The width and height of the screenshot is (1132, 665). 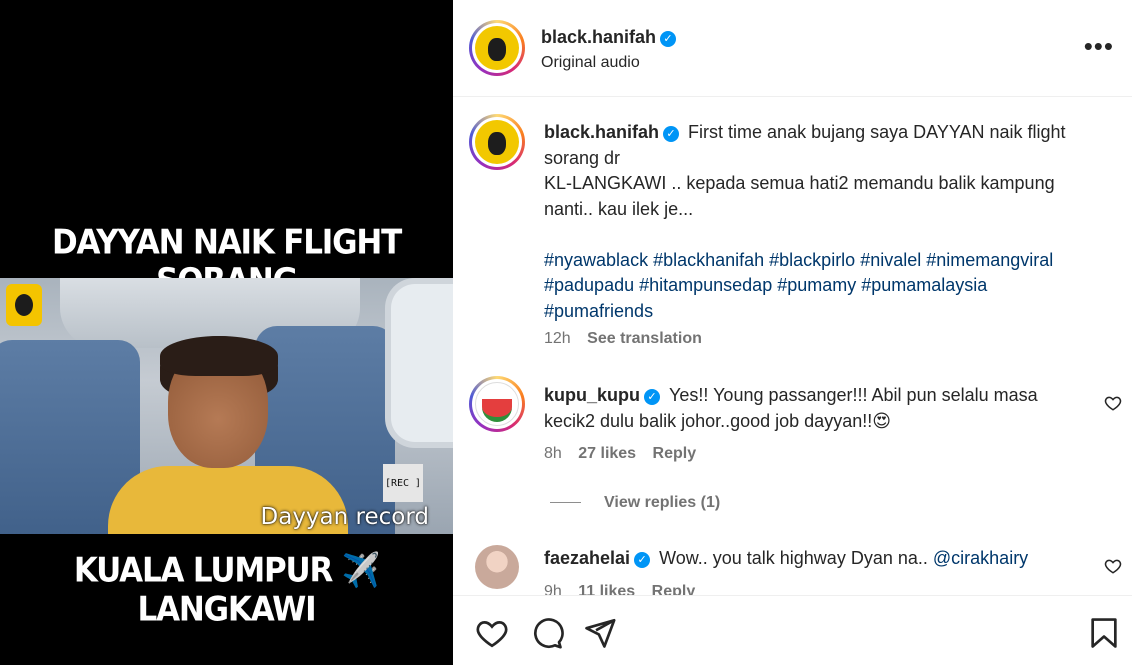 I want to click on post-action-bar, so click(x=792, y=630).